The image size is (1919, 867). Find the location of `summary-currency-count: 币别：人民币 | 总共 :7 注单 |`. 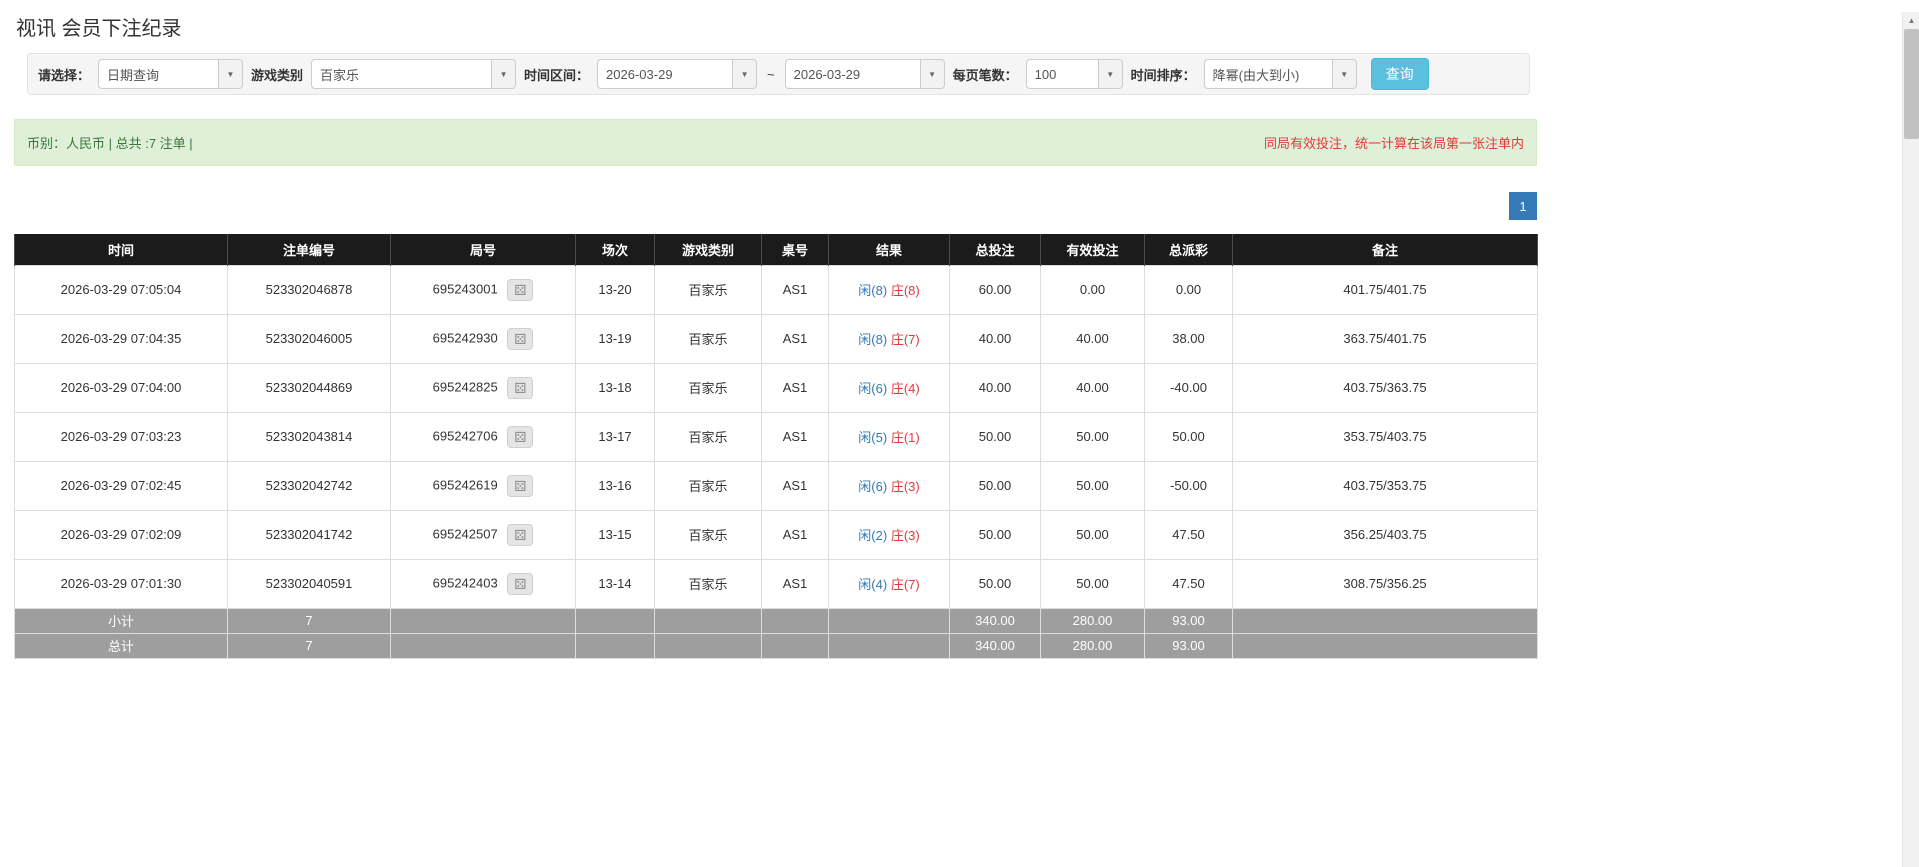

summary-currency-count: 币别：人民币 | 总共 :7 注单 | is located at coordinates (110, 143).